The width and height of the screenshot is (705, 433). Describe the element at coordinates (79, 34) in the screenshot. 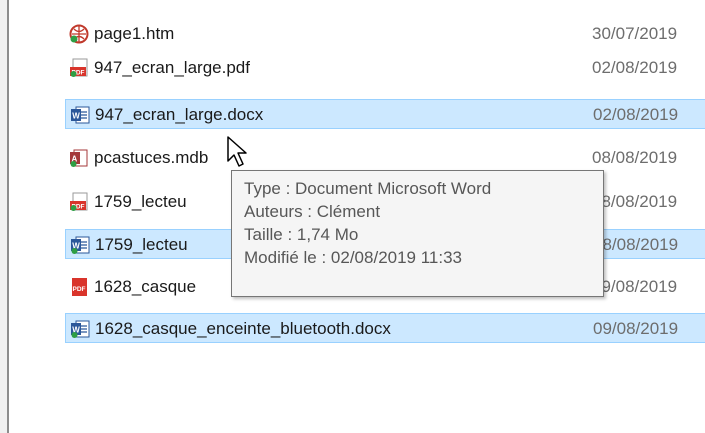

I see `html-icon` at that location.